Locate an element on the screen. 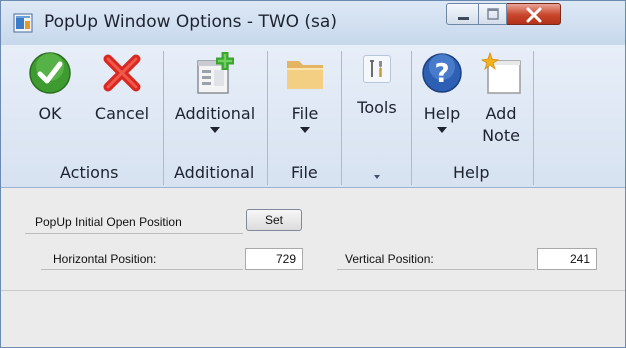 This screenshot has width=626, height=348. horizontal-position-label: Horizontal Position: is located at coordinates (105, 259).